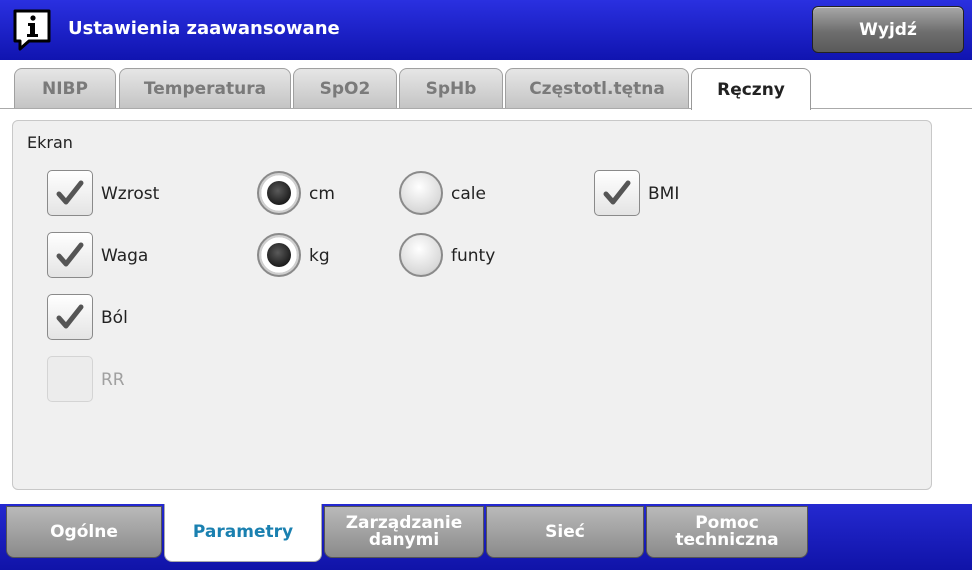 The width and height of the screenshot is (972, 570). I want to click on waga-label: Waga, so click(125, 256).